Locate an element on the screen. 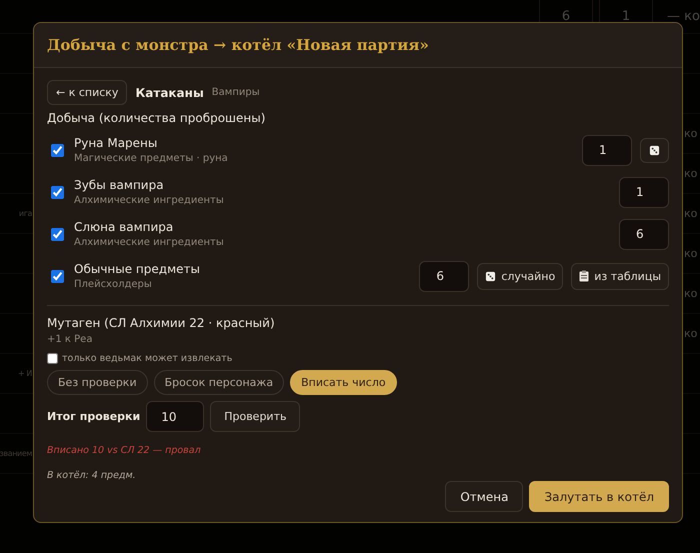 This screenshot has width=700, height=553. mutagen-effect: +1 к Реа is located at coordinates (70, 339).